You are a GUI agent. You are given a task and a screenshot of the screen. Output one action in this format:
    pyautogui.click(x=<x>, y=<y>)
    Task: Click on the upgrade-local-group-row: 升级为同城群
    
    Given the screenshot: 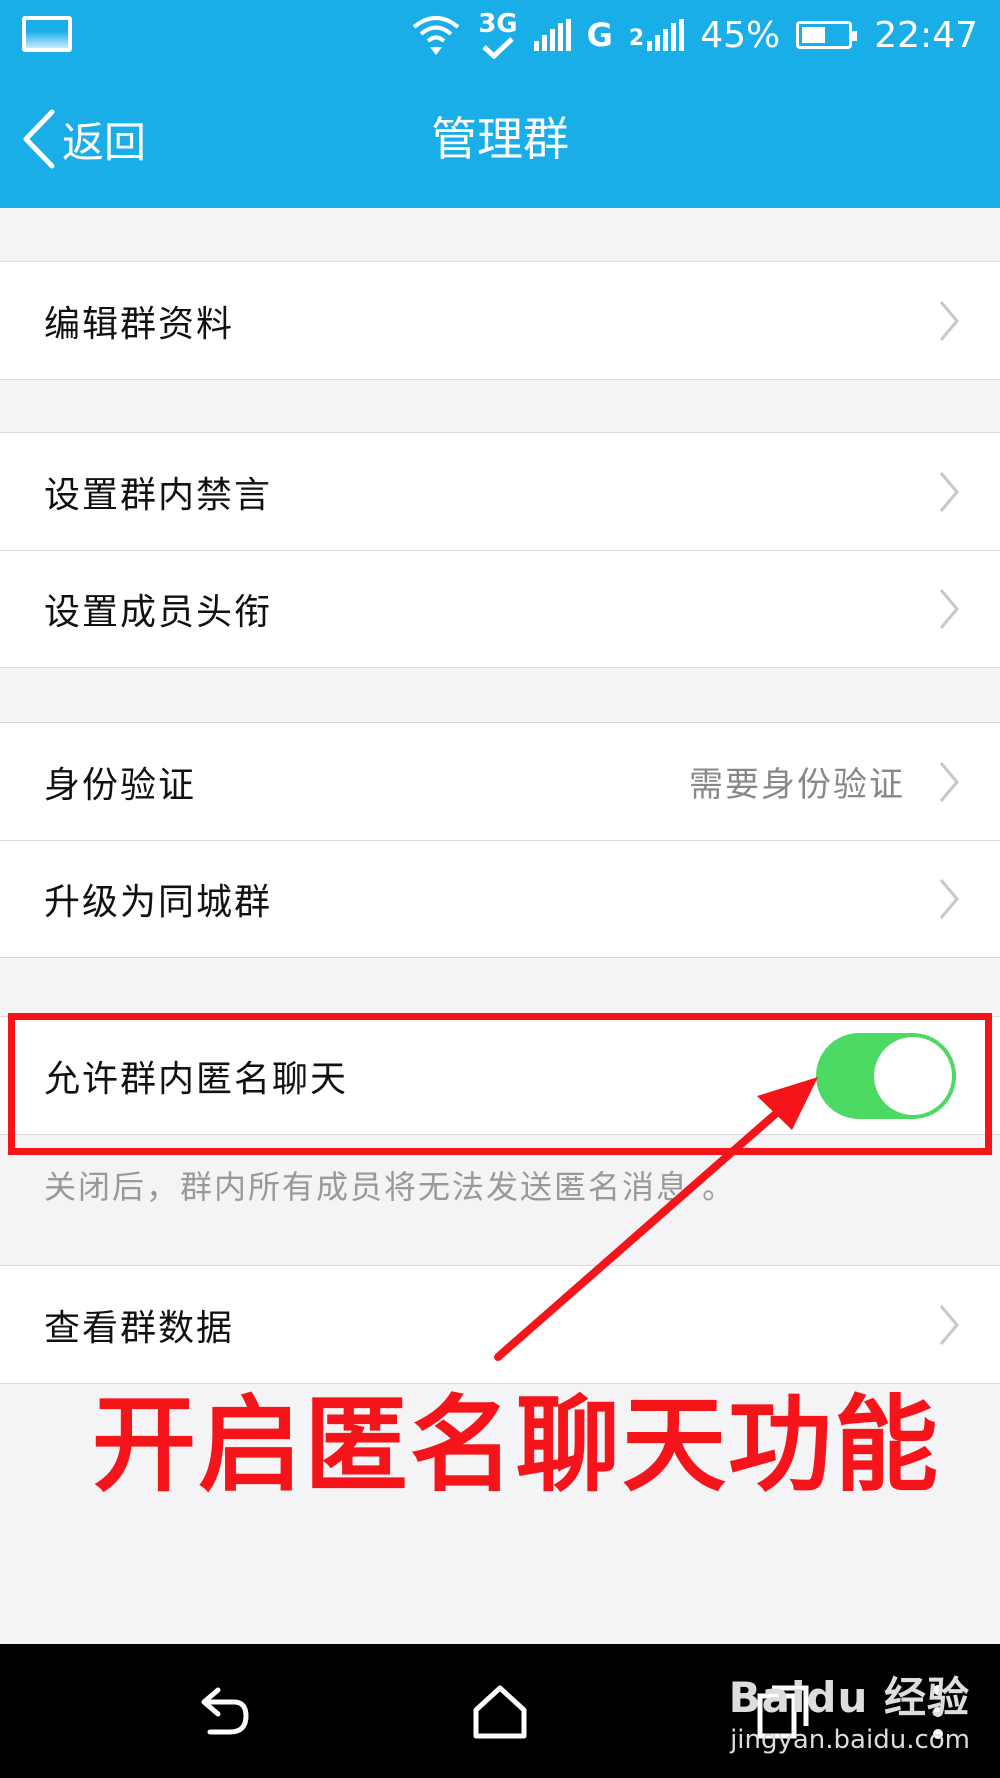 What is the action you would take?
    pyautogui.click(x=500, y=898)
    